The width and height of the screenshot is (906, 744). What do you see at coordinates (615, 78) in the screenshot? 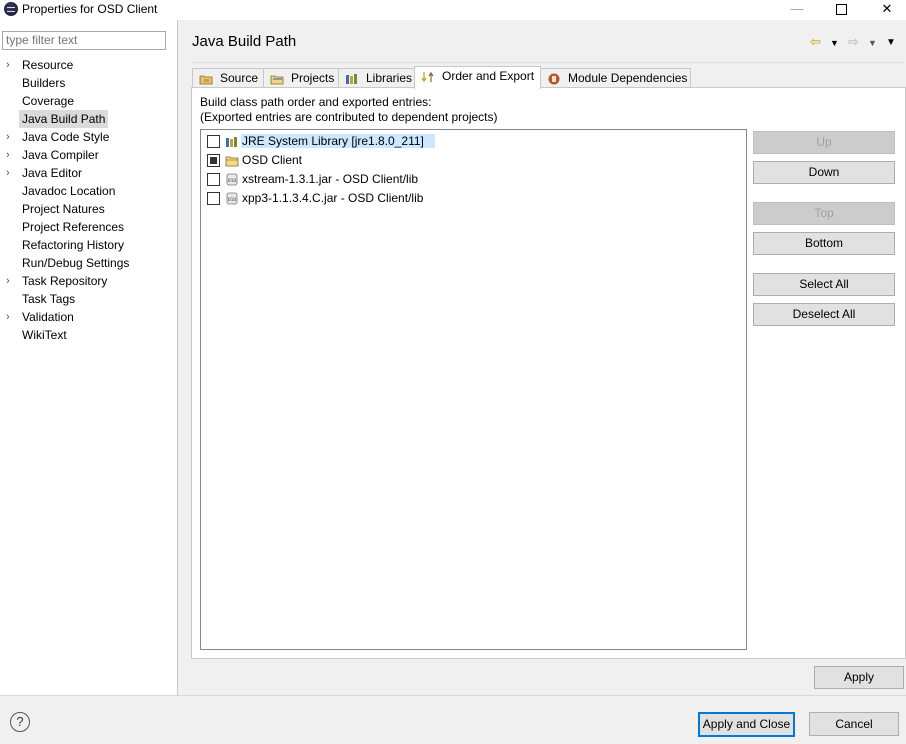
I see `tab-module-dependencies: Module Dependencies` at bounding box center [615, 78].